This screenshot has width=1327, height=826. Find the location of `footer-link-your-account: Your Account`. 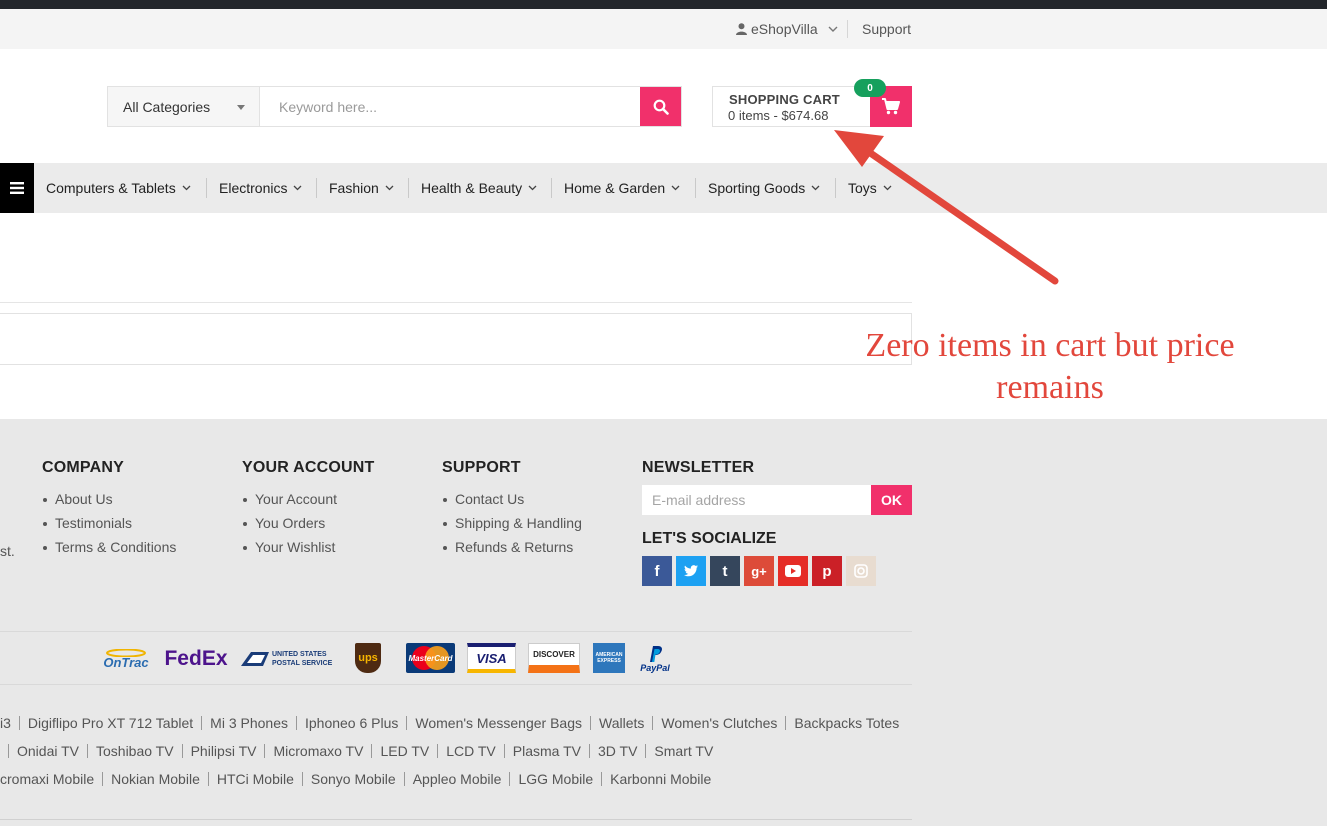

footer-link-your-account: Your Account is located at coordinates (308, 499).